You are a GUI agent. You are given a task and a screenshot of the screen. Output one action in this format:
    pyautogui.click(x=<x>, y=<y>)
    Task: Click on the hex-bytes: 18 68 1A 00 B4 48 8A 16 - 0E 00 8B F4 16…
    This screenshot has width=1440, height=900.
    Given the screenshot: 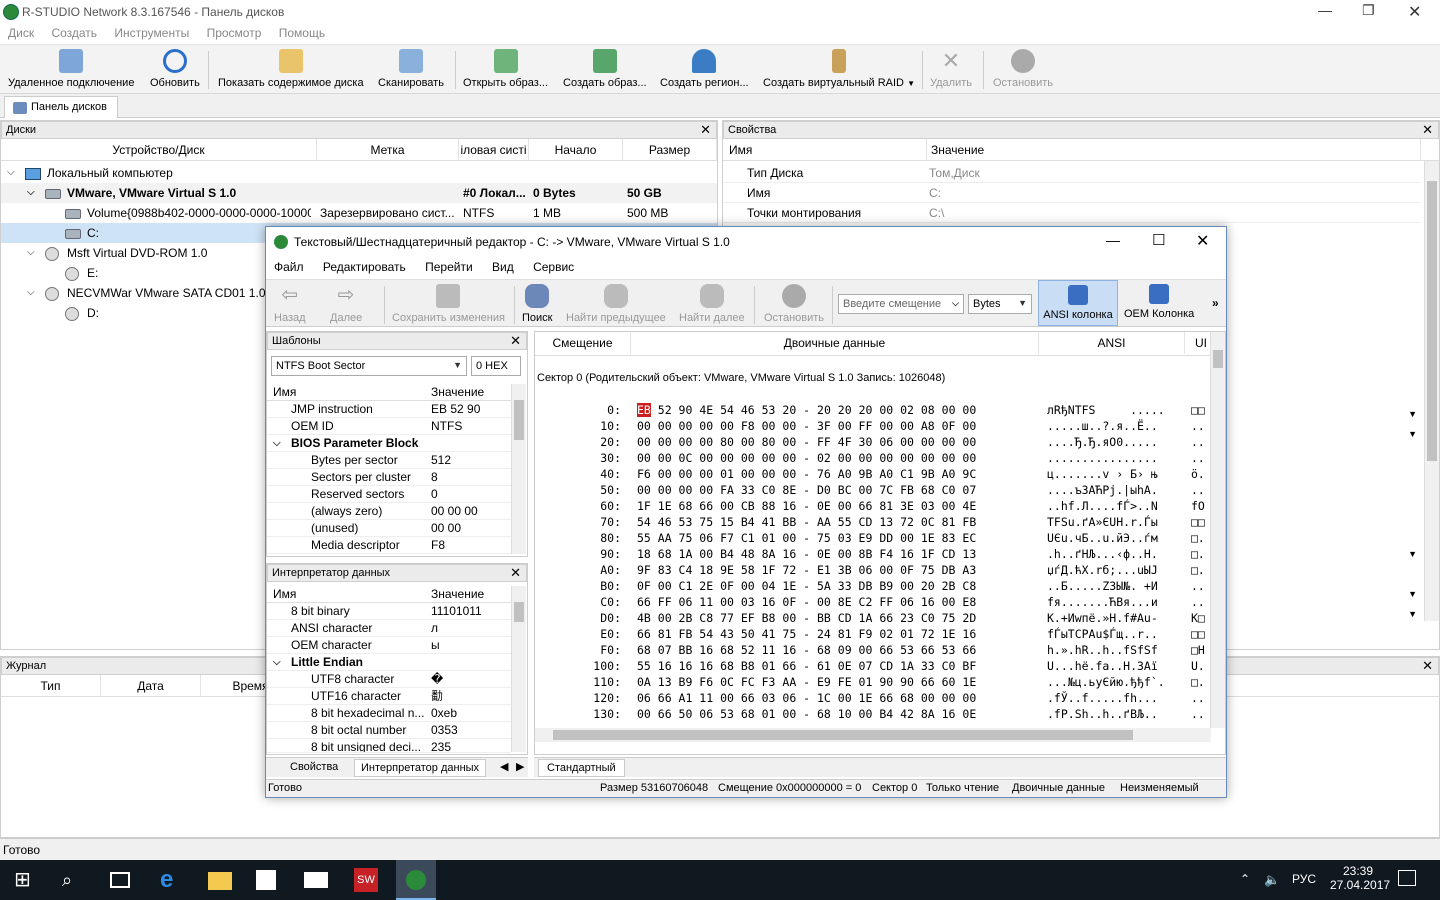 What is the action you would take?
    pyautogui.click(x=806, y=554)
    